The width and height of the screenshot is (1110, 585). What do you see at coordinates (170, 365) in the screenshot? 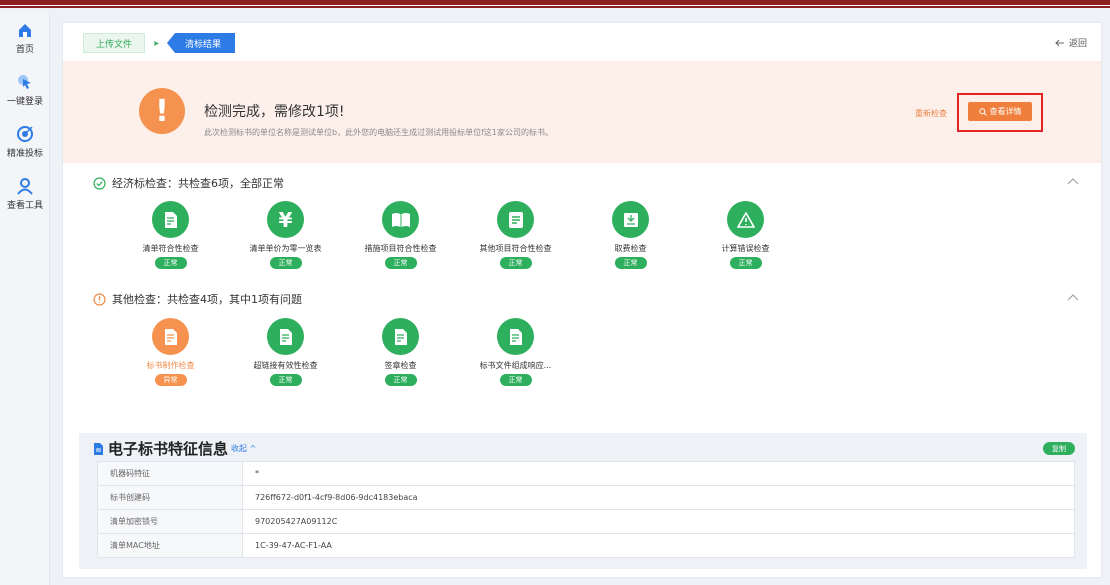
I see `check-name: 标书制作检查` at bounding box center [170, 365].